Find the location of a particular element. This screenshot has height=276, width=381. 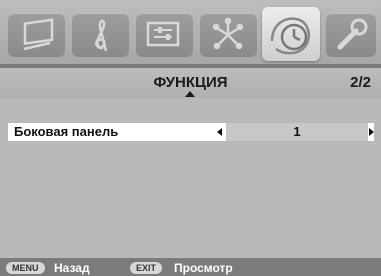

tab-function is located at coordinates (291, 34).